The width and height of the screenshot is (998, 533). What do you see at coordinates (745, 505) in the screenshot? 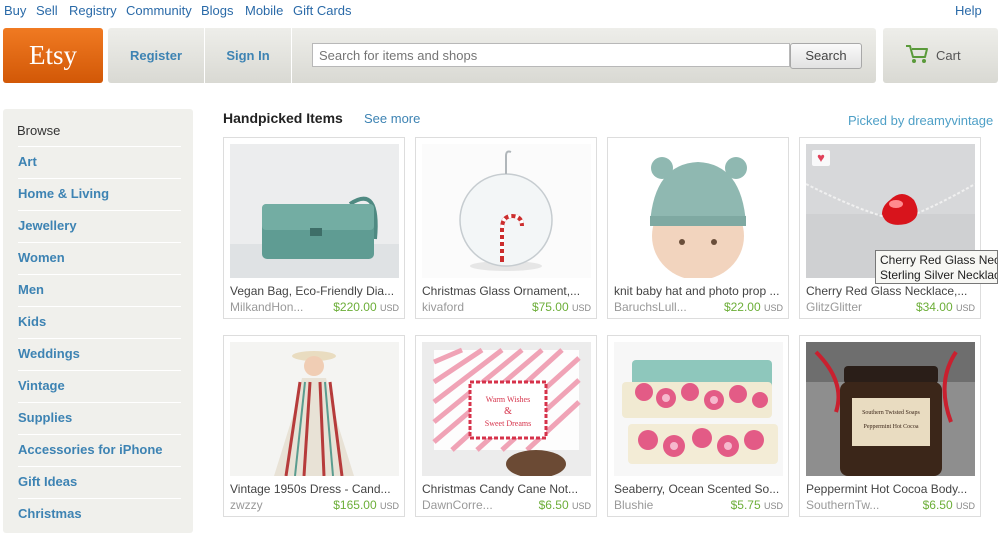
I see `price-amount: $5.75` at bounding box center [745, 505].